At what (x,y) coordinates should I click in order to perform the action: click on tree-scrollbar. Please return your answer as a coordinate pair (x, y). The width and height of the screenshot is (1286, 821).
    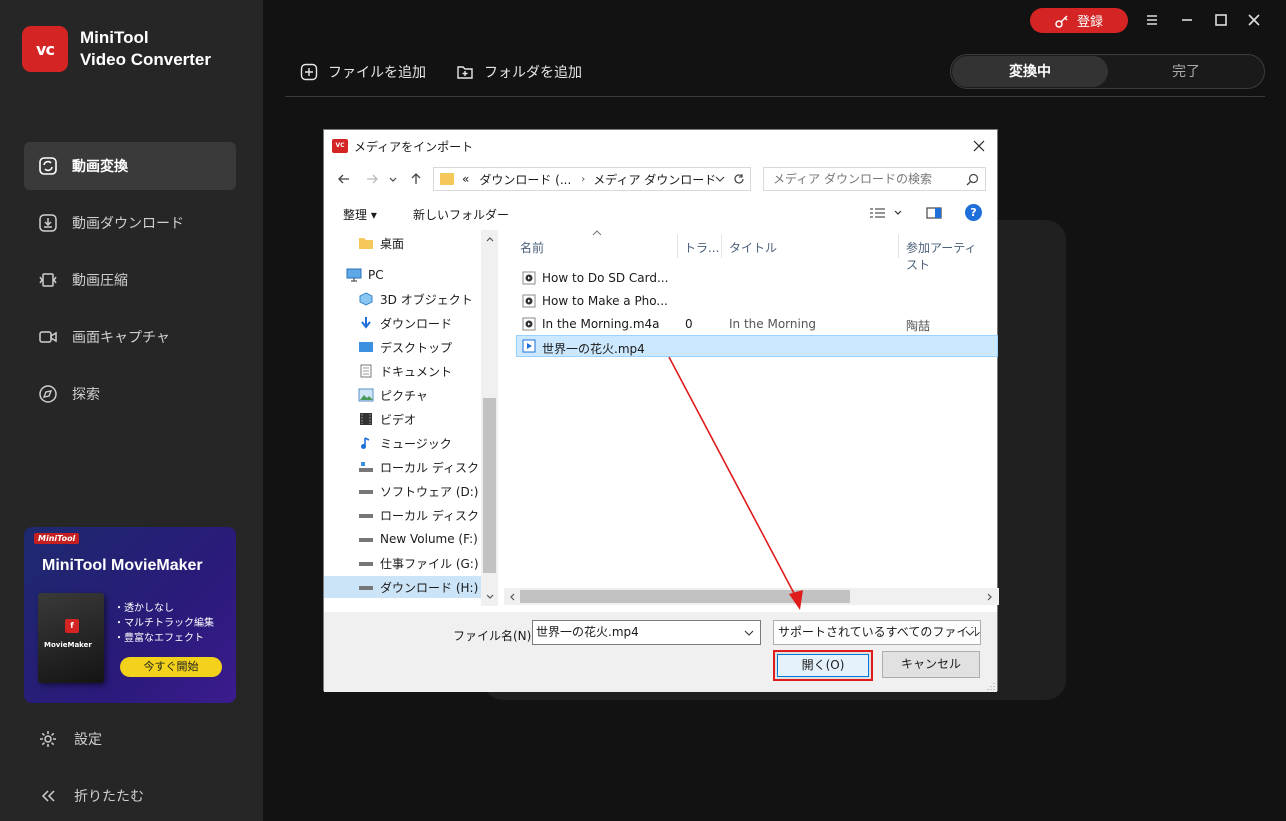
    Looking at the image, I should click on (489, 418).